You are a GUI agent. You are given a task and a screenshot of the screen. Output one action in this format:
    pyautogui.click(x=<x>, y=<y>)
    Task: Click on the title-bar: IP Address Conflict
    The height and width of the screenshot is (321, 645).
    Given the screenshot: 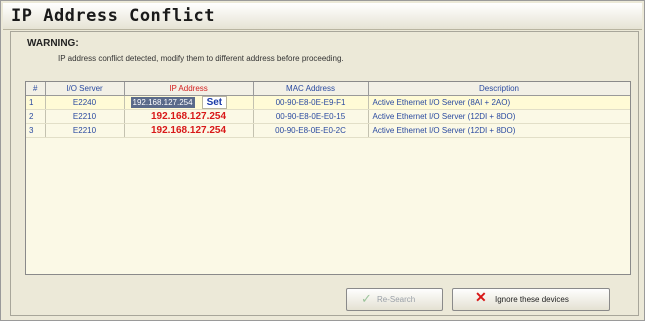 What is the action you would take?
    pyautogui.click(x=322, y=16)
    